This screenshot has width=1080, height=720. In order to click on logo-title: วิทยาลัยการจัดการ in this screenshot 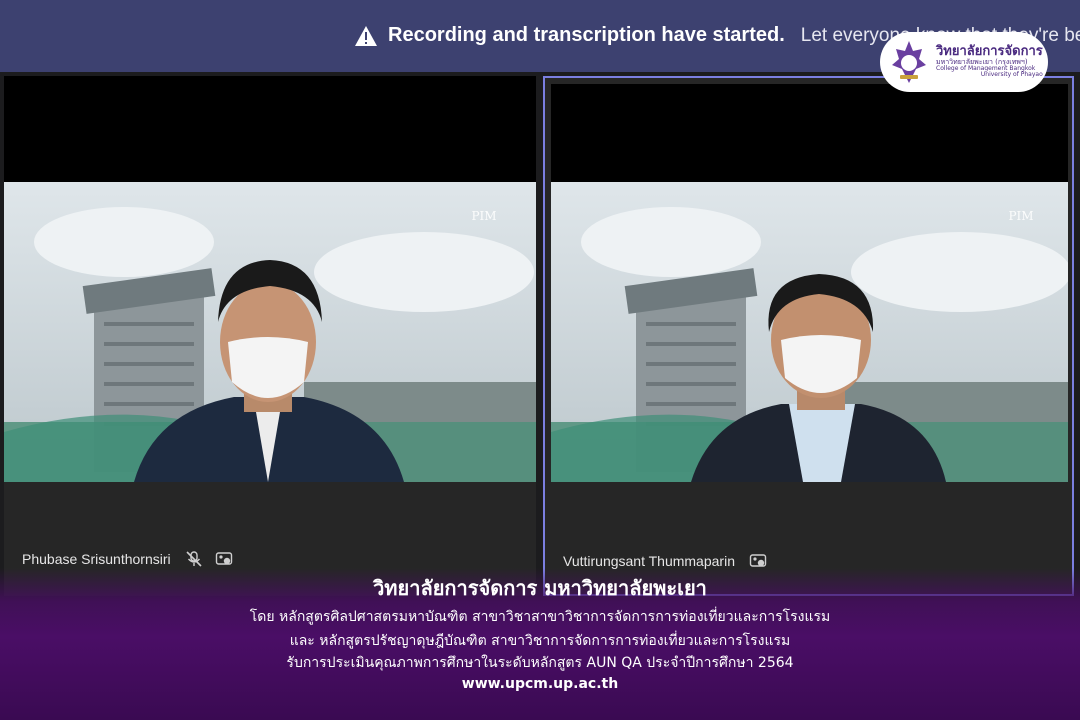, I will do `click(989, 52)`.